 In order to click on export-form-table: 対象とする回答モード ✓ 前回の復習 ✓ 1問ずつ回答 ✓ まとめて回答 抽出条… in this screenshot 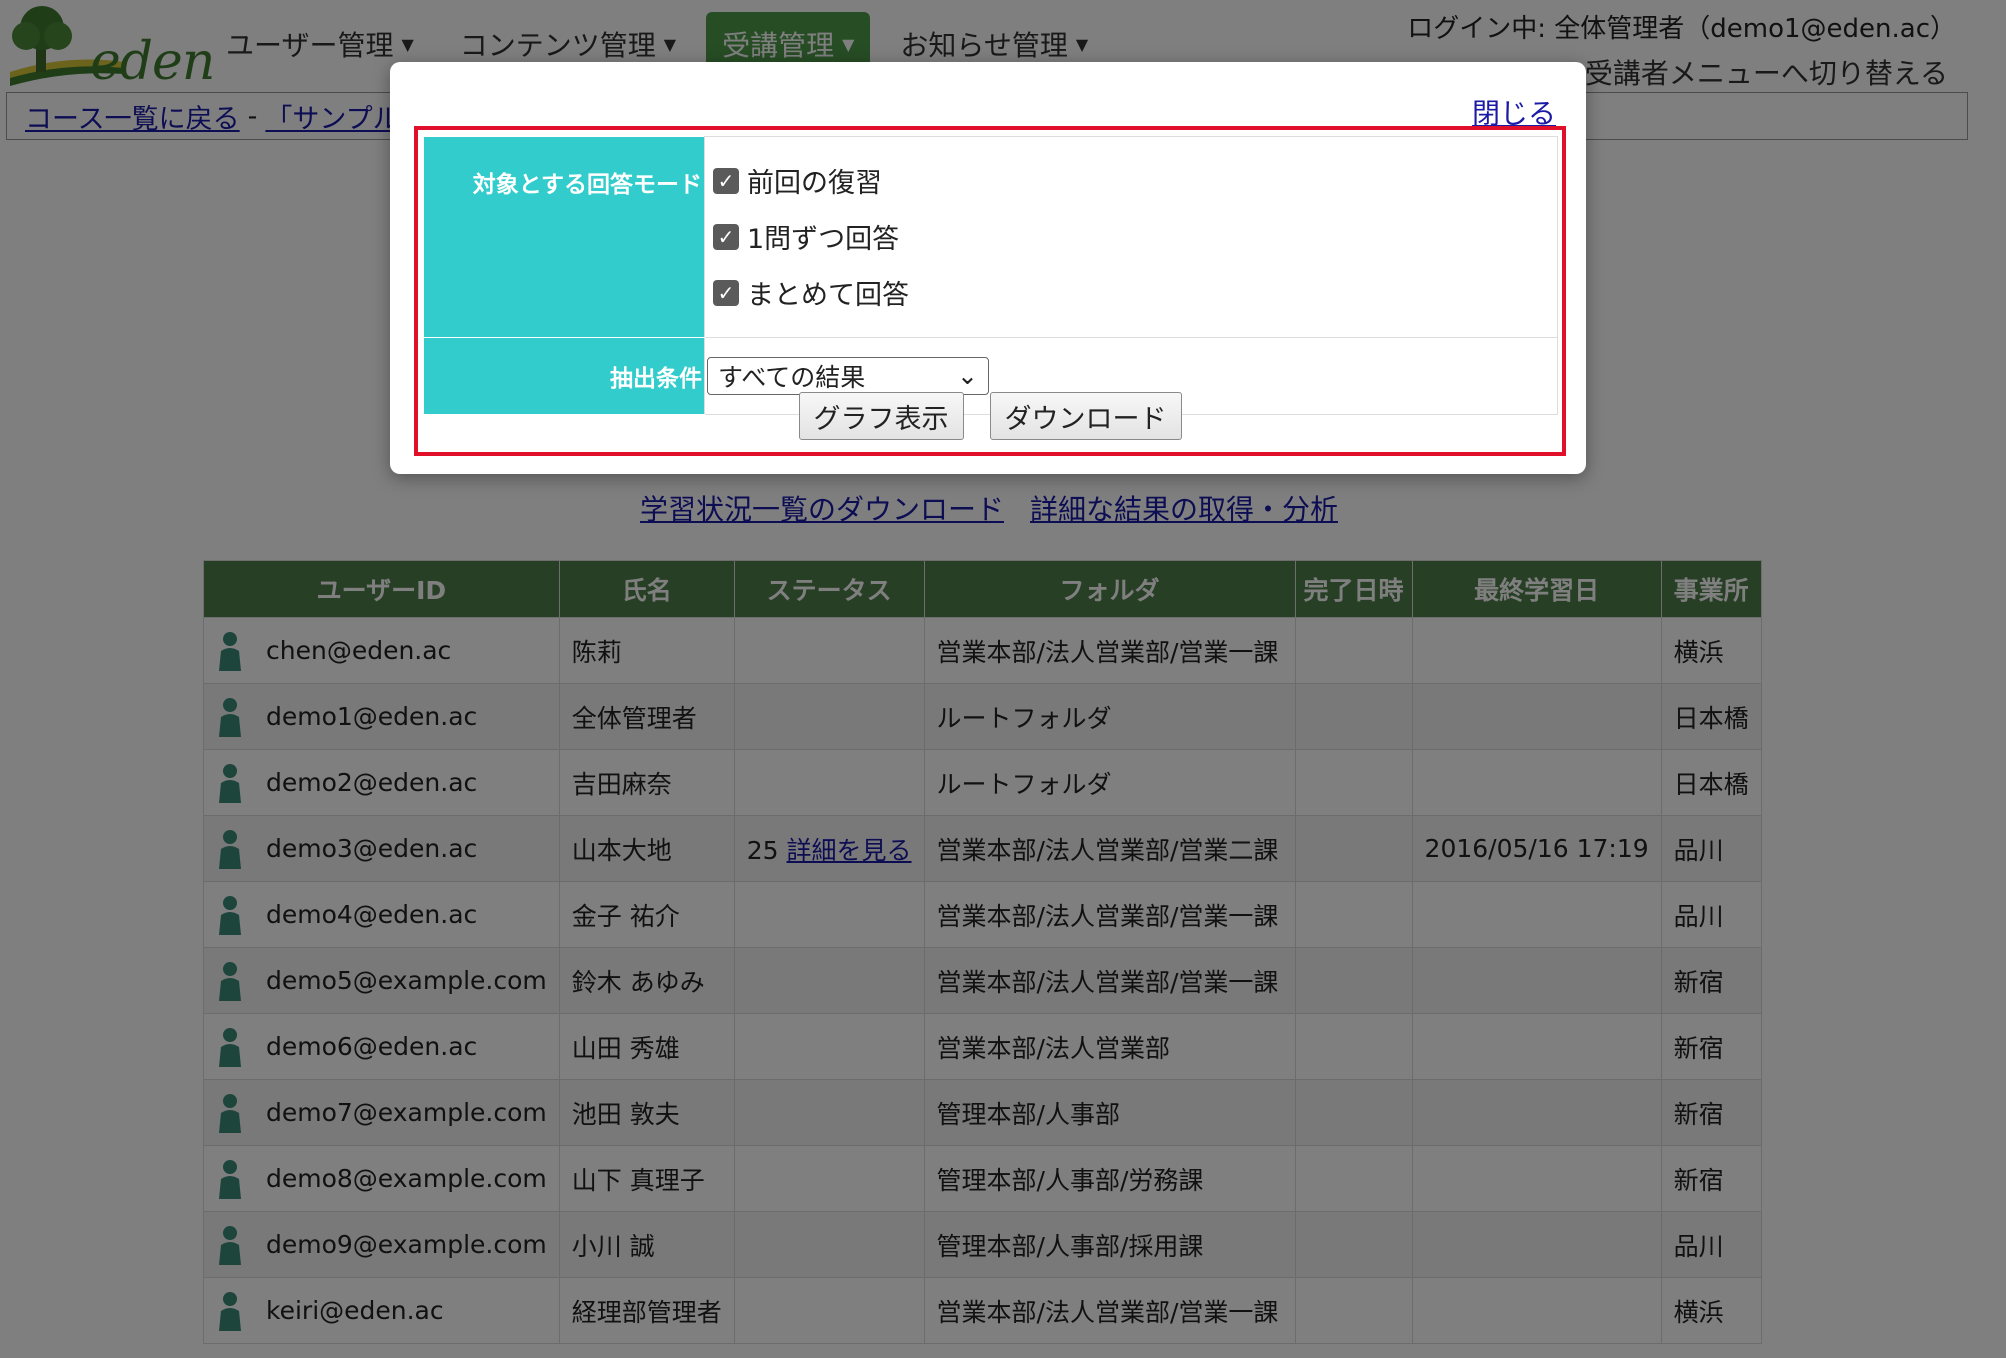, I will do `click(991, 275)`.